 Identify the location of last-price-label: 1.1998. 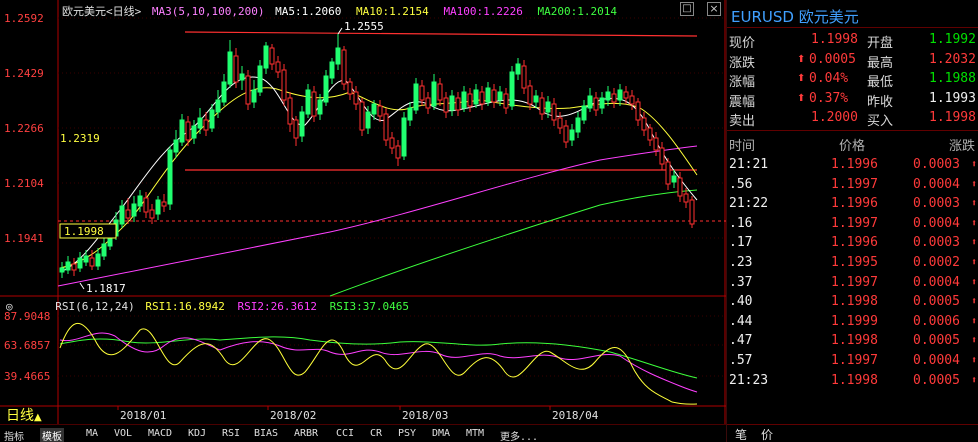
(84, 231).